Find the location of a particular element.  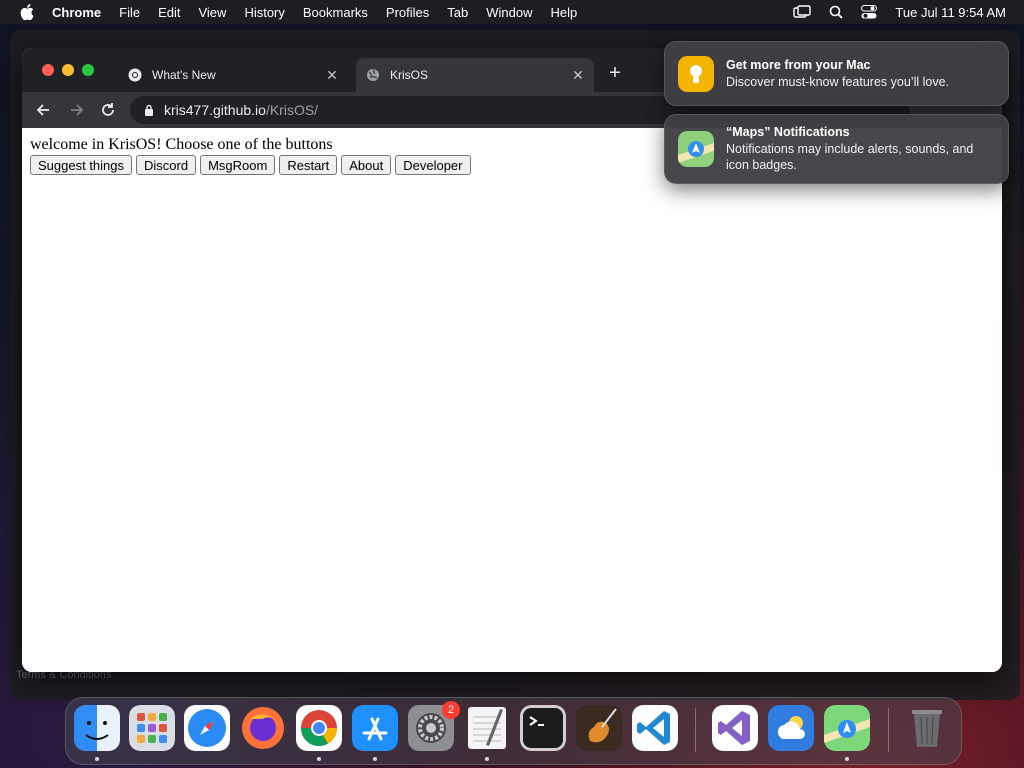

menu-bookmarks: Bookmarks is located at coordinates (335, 12).